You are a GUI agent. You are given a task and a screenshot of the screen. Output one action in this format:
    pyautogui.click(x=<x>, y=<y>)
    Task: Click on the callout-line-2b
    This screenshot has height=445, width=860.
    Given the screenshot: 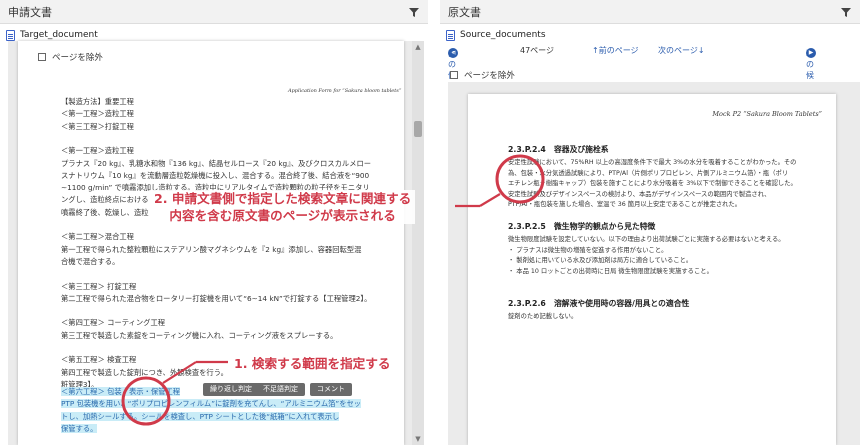 What is the action you would take?
    pyautogui.click(x=490, y=200)
    